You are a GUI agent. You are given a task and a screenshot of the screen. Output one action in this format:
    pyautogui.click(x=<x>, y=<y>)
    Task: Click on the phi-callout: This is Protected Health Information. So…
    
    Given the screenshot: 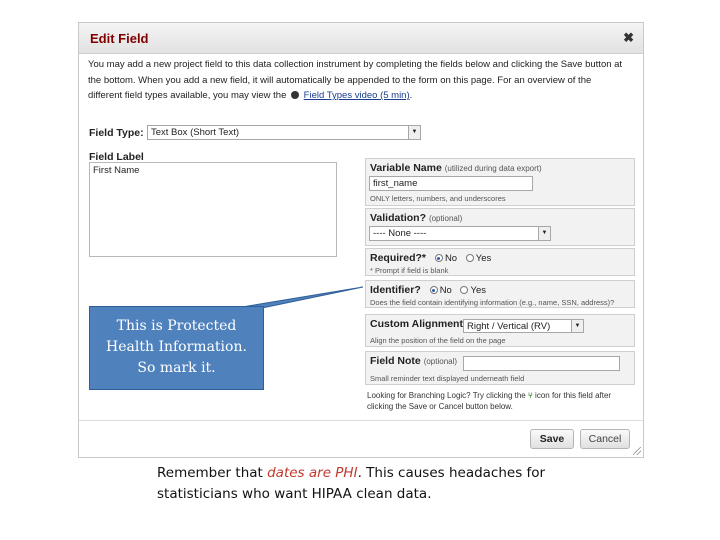 What is the action you would take?
    pyautogui.click(x=176, y=348)
    